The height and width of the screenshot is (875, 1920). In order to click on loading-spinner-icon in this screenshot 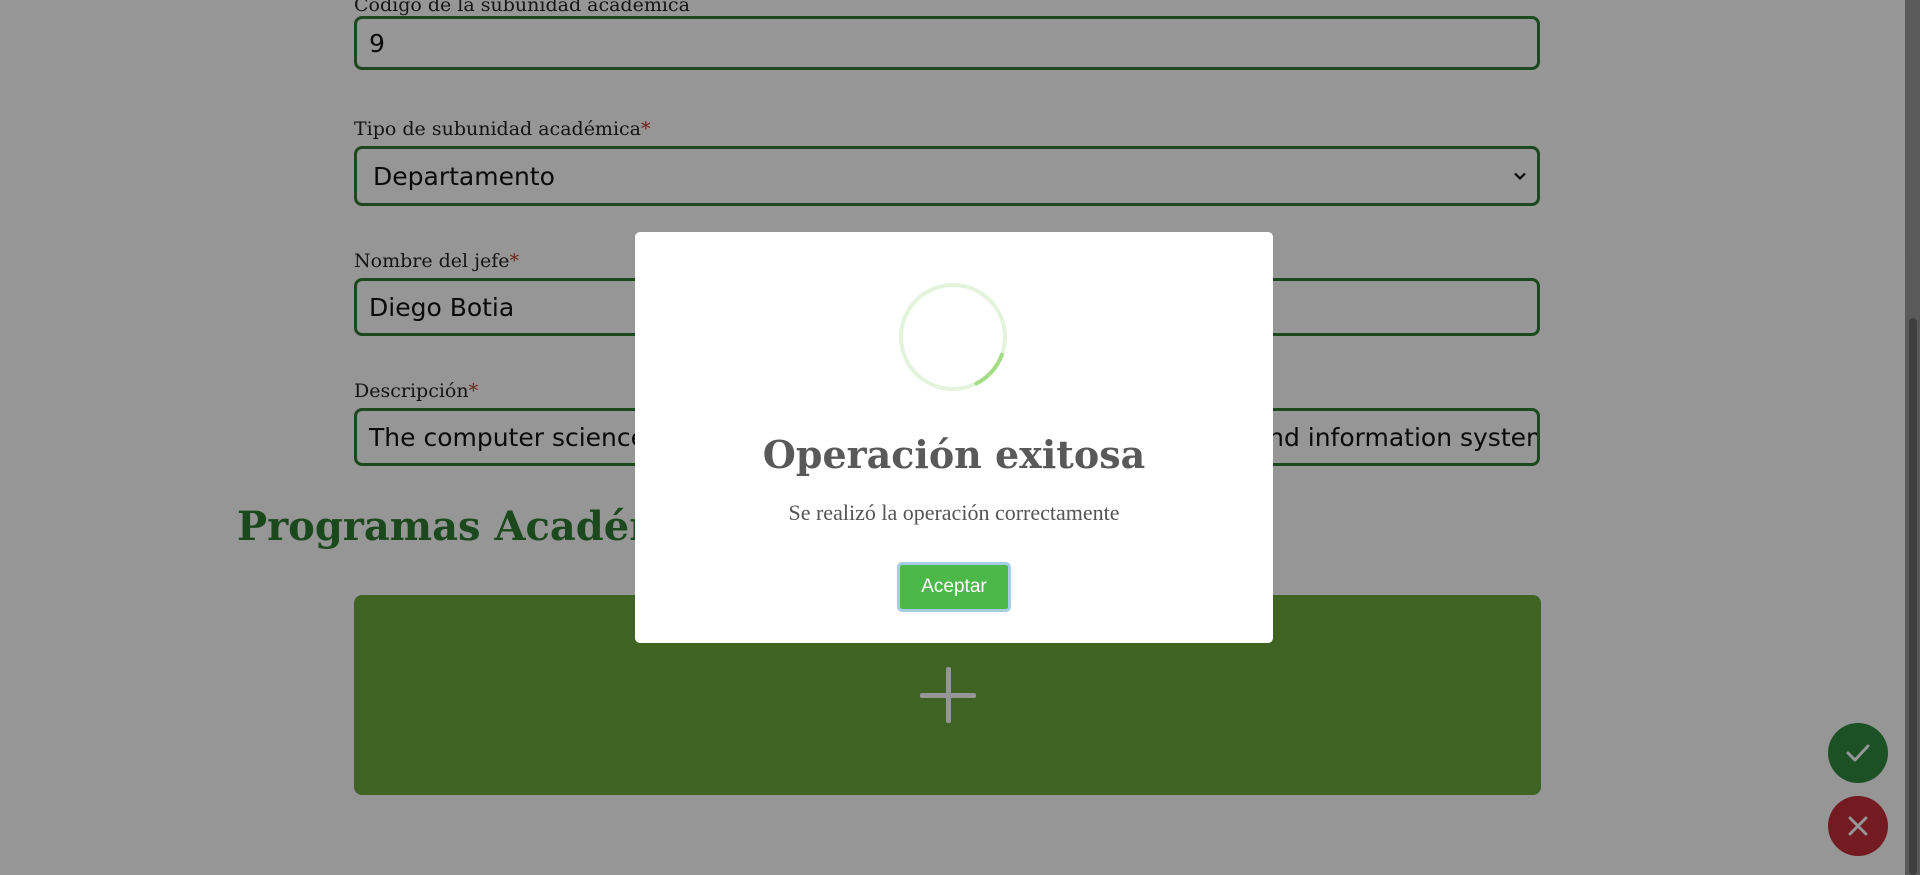, I will do `click(953, 337)`.